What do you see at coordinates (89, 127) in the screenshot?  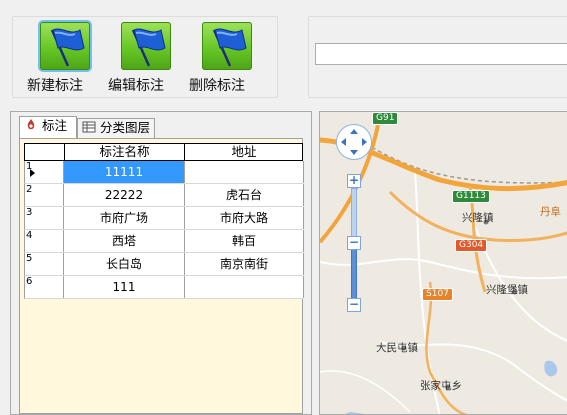 I see `layers-icon` at bounding box center [89, 127].